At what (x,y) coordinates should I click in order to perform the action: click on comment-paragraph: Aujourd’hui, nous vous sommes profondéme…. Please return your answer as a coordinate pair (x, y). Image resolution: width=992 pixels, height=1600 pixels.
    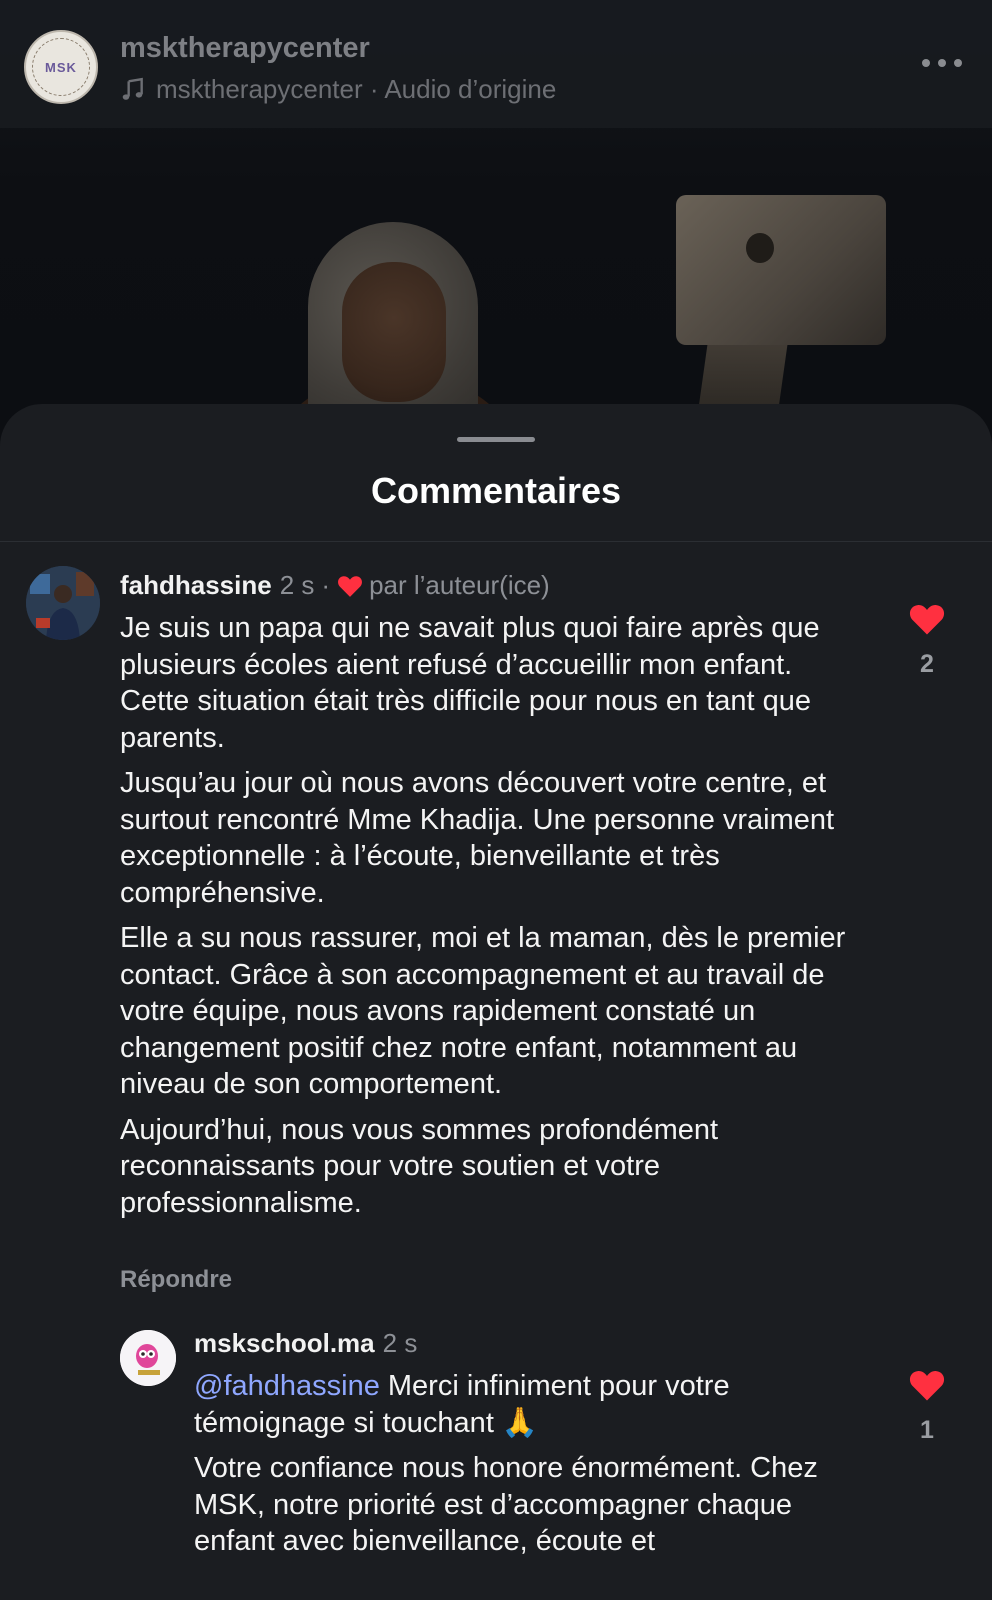
    Looking at the image, I should click on (419, 1166).